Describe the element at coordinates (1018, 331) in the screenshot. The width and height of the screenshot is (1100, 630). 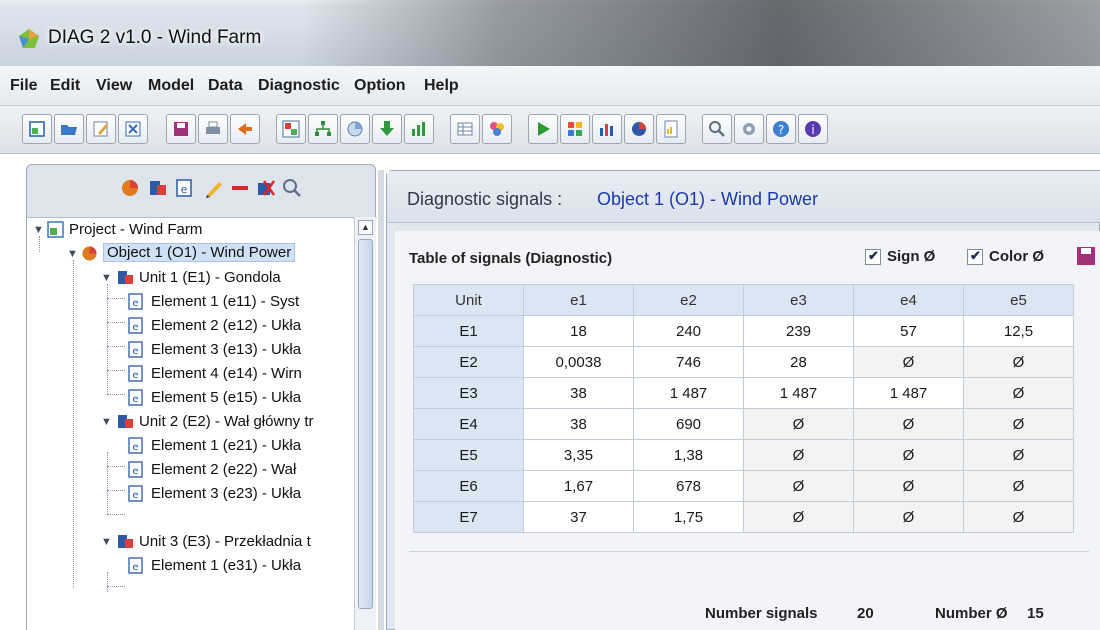
I see `signal-cell: 12,5` at that location.